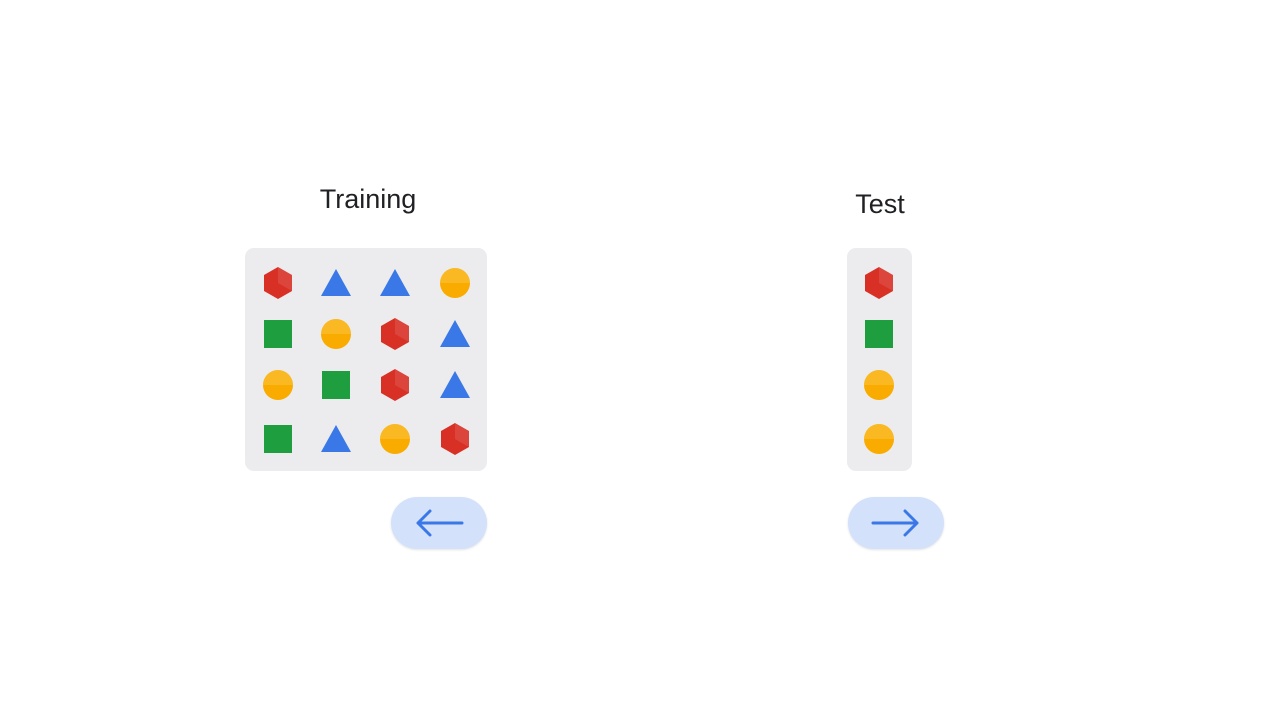 The image size is (1280, 720). I want to click on arrow-left-icon, so click(440, 523).